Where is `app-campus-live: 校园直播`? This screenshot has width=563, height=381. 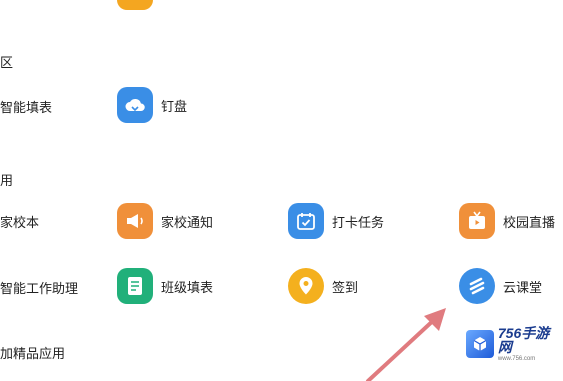 app-campus-live: 校园直播 is located at coordinates (507, 221).